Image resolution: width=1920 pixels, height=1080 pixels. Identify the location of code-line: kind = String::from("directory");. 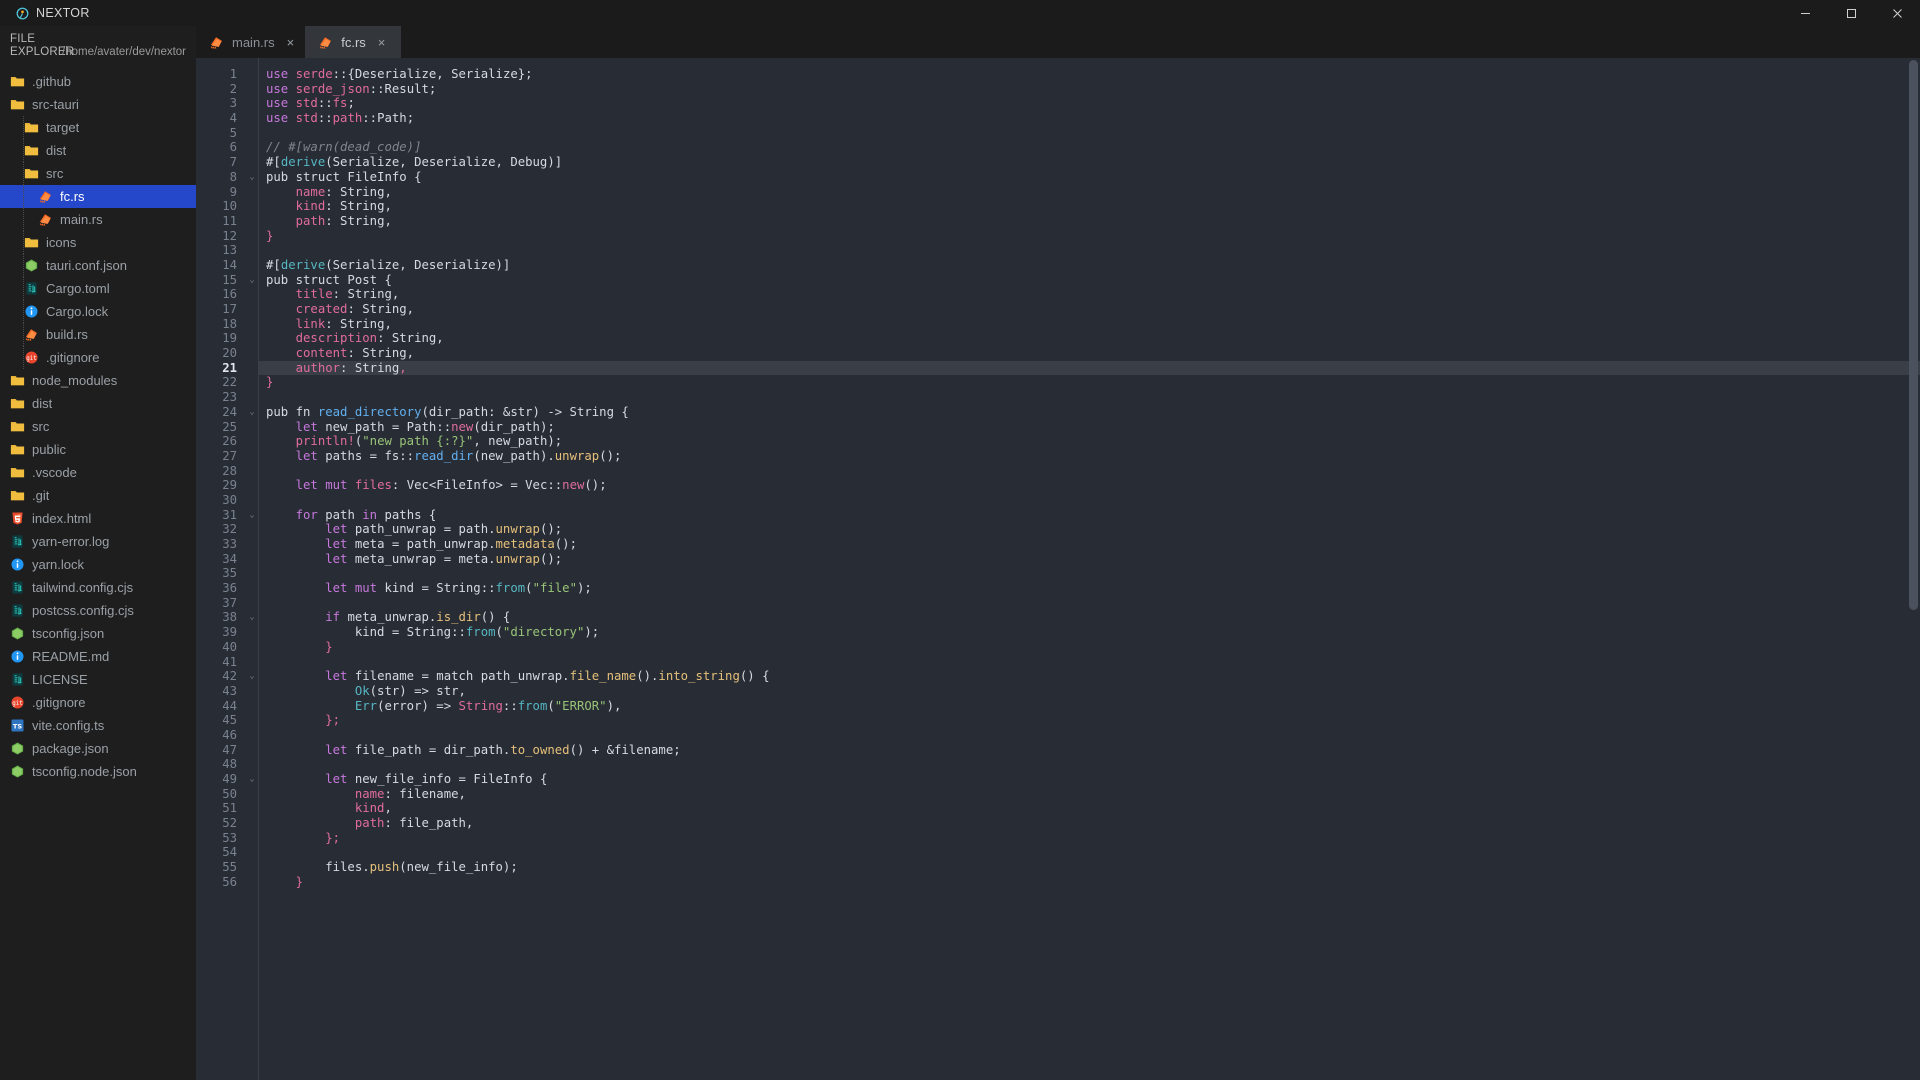
(1089, 632).